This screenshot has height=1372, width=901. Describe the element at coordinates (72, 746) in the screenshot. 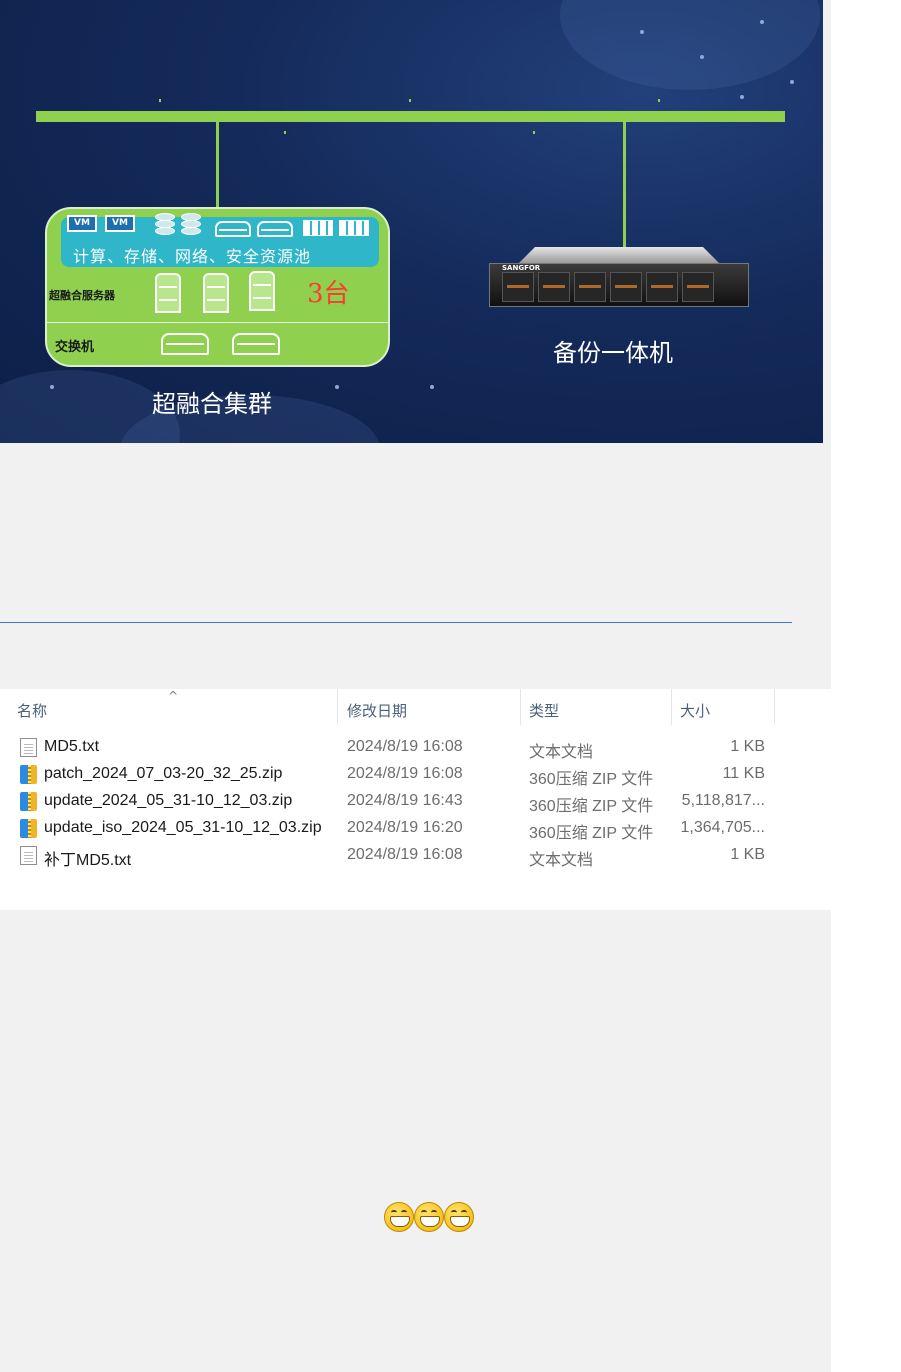

I see `file-name: MD5.txt` at that location.